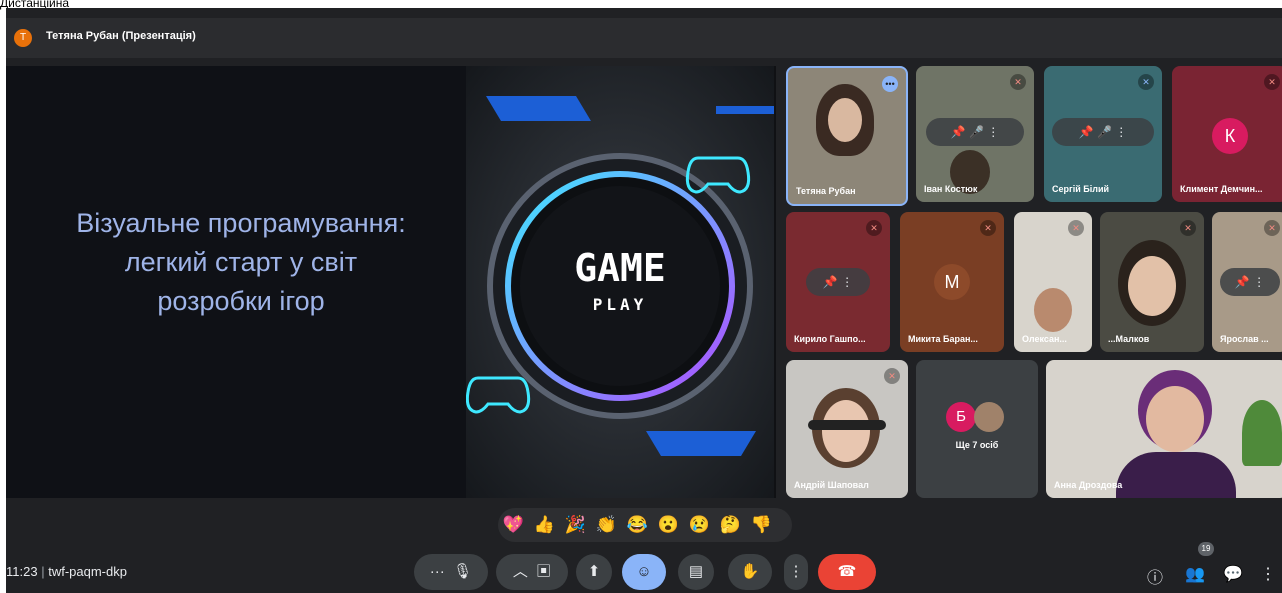 This screenshot has width=1282, height=593. I want to click on more-participants-tile: Б Ще 7 осіб, so click(977, 429).